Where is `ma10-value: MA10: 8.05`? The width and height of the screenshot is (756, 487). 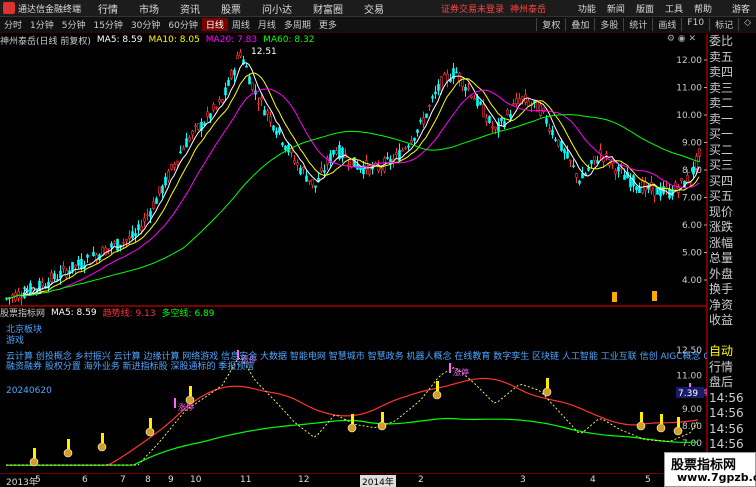 ma10-value: MA10: 8.05 is located at coordinates (174, 40).